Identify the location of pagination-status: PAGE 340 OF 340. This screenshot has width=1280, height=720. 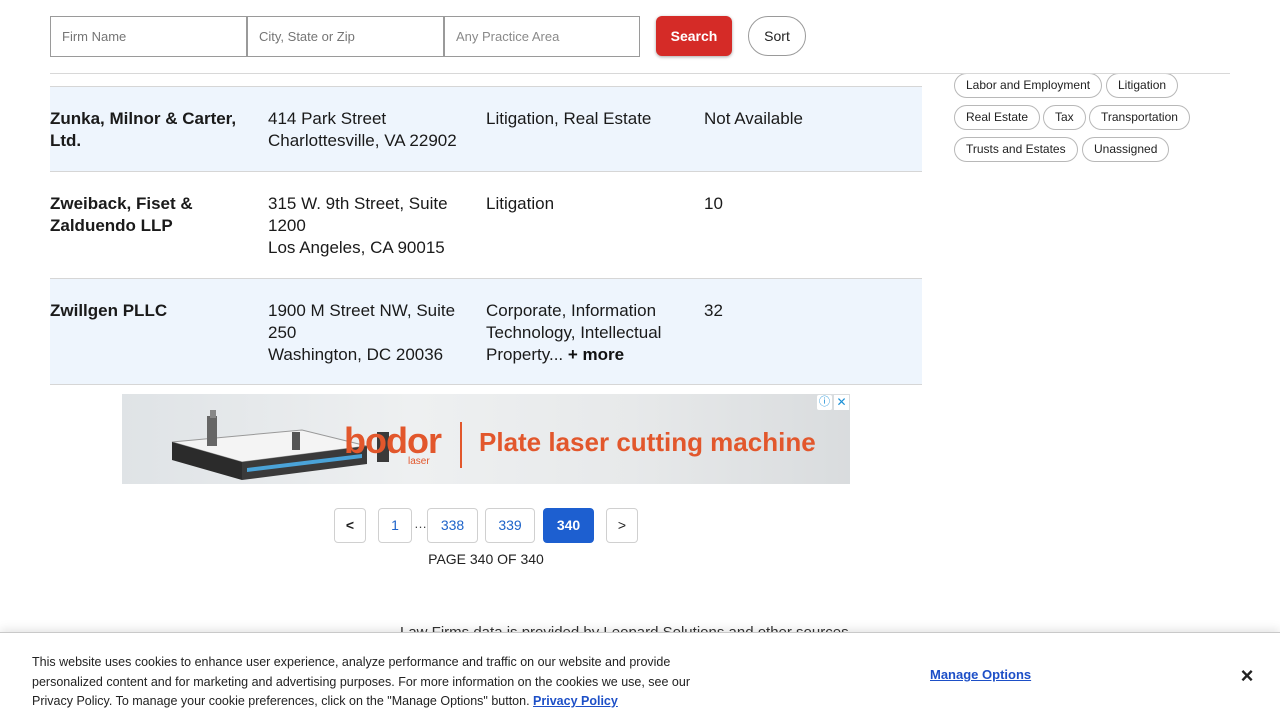
(486, 559).